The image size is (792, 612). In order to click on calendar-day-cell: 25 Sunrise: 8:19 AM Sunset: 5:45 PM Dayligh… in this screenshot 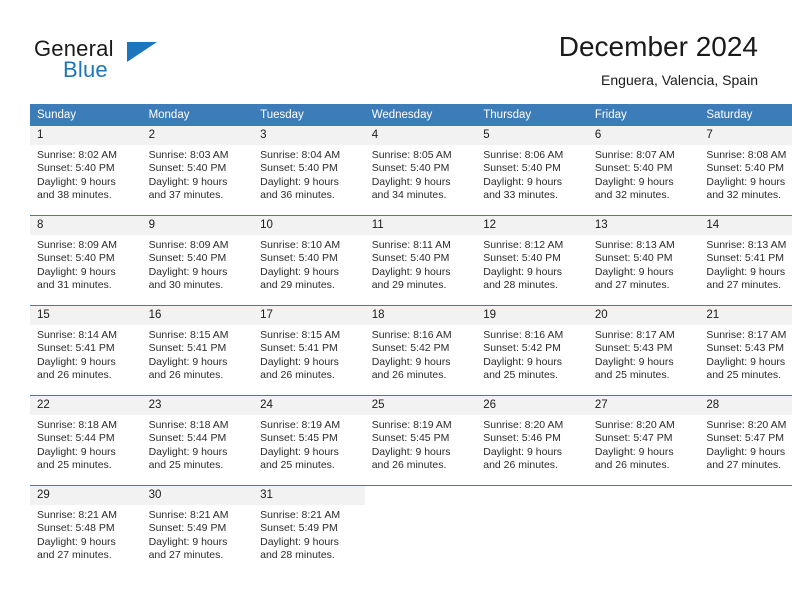, I will do `click(420, 440)`.